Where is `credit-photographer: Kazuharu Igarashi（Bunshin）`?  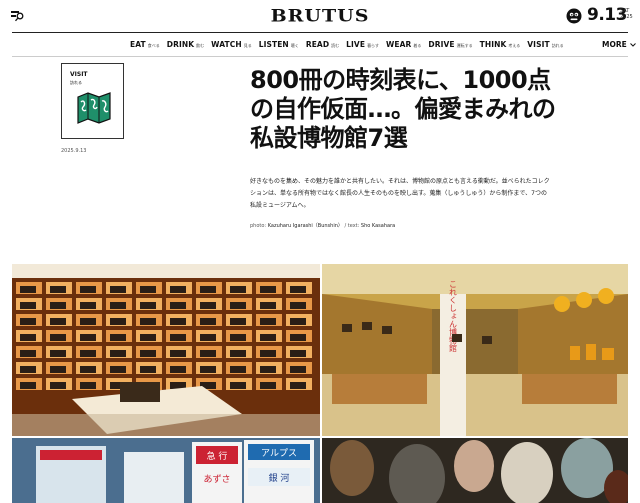 credit-photographer: Kazuharu Igarashi（Bunshin） is located at coordinates (305, 226).